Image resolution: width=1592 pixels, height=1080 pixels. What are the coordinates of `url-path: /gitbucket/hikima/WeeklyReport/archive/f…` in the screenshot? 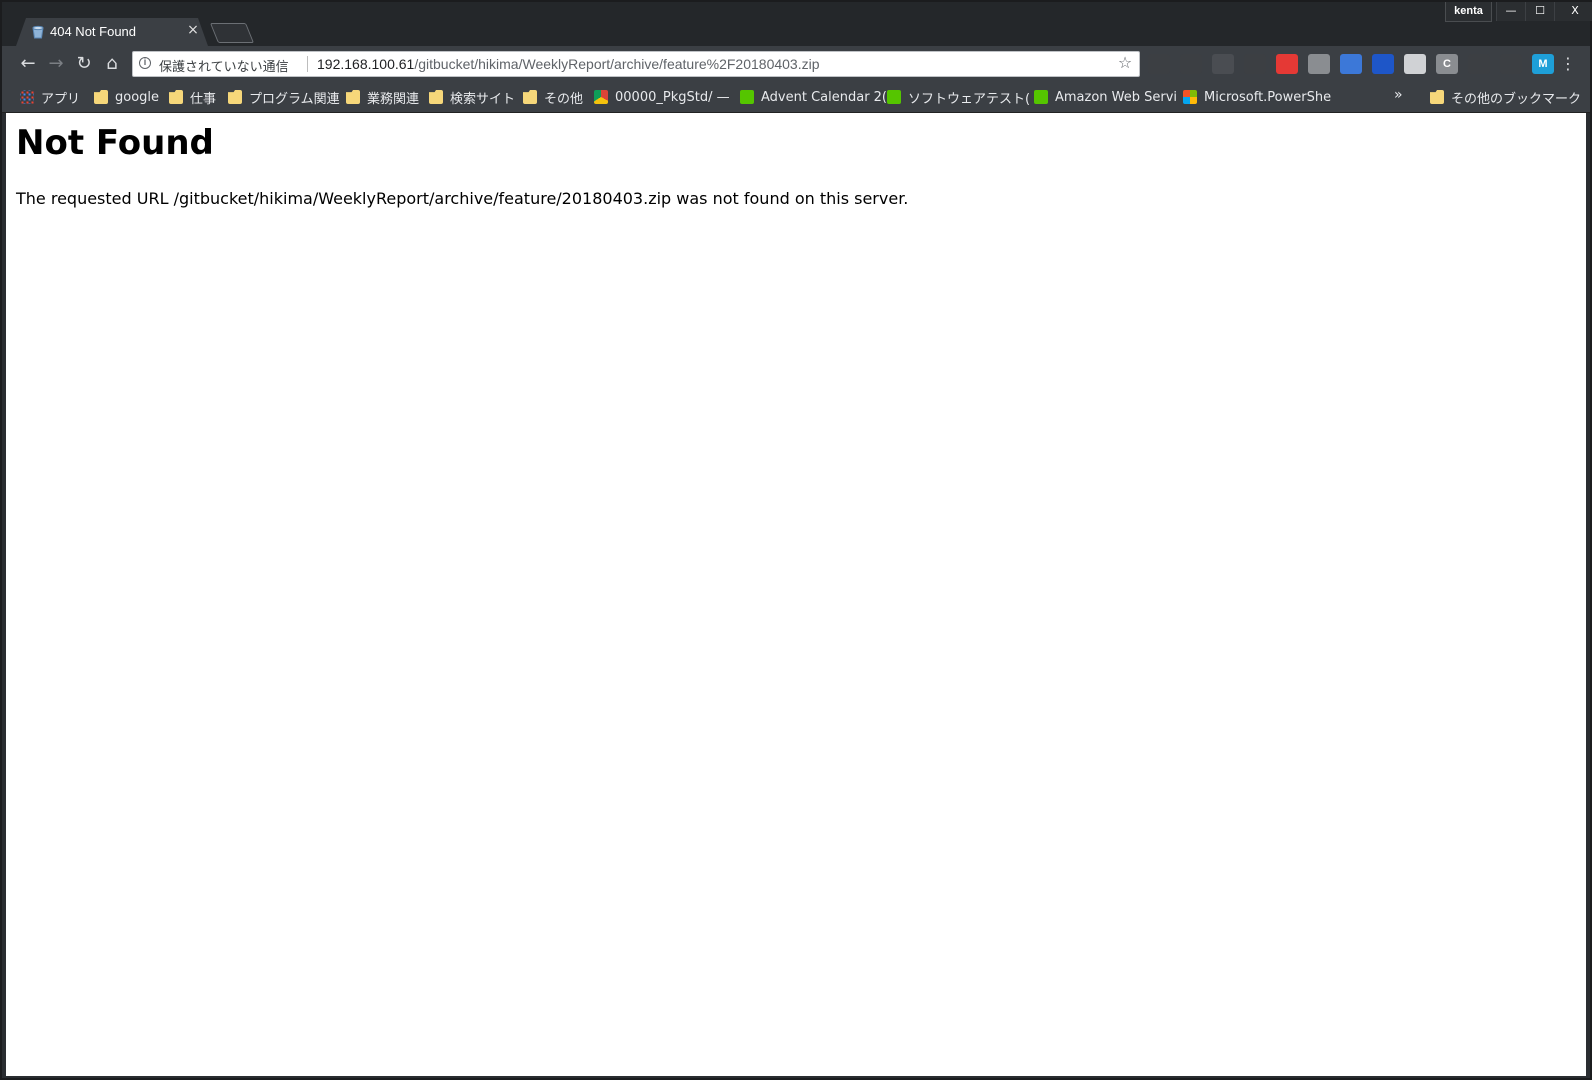 It's located at (617, 64).